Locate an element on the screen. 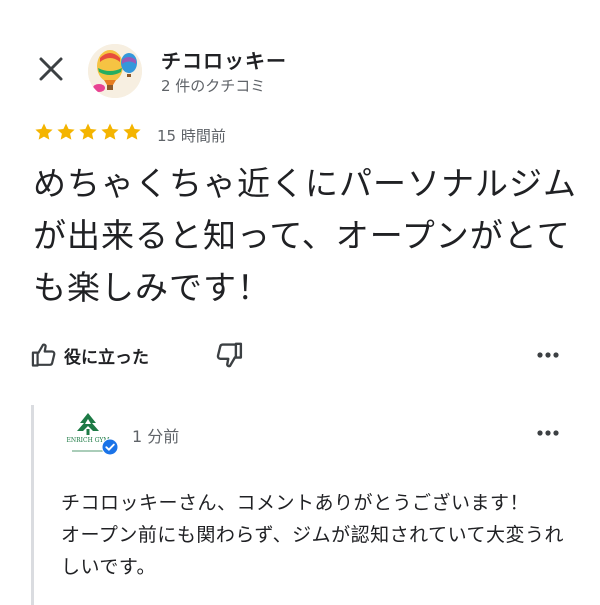  avatar-balloon-illustration is located at coordinates (115, 71).